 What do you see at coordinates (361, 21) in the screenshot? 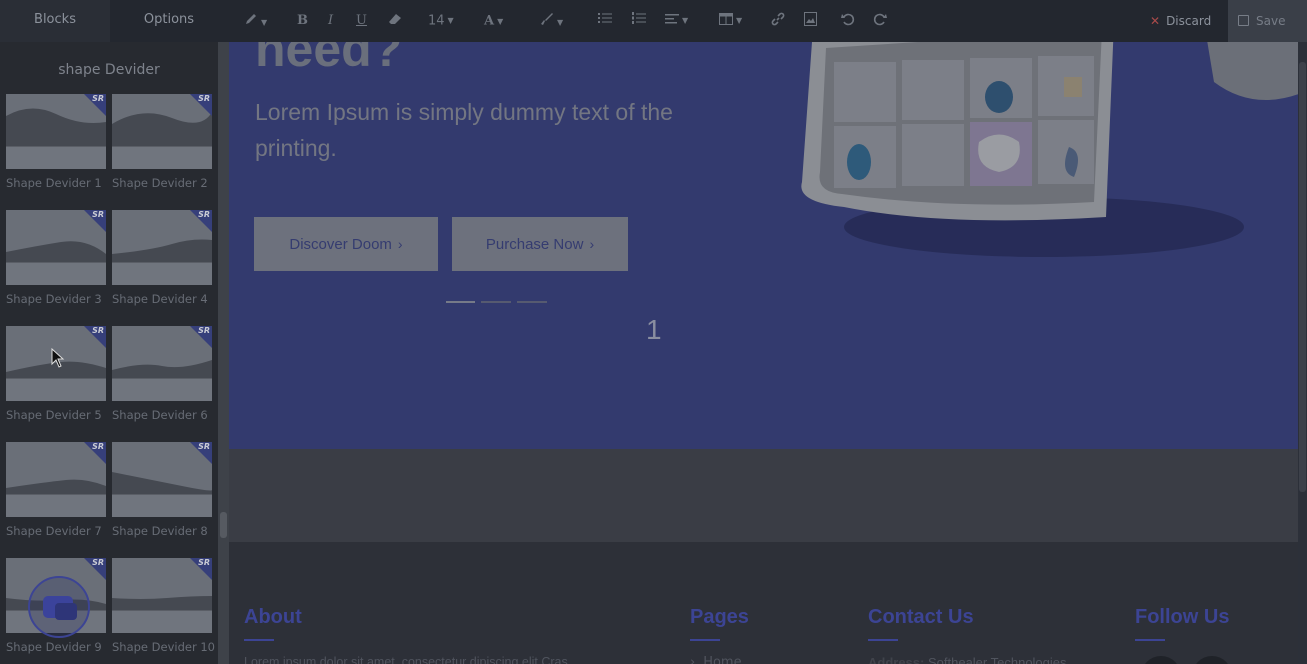
I see `underline-icon: U` at bounding box center [361, 21].